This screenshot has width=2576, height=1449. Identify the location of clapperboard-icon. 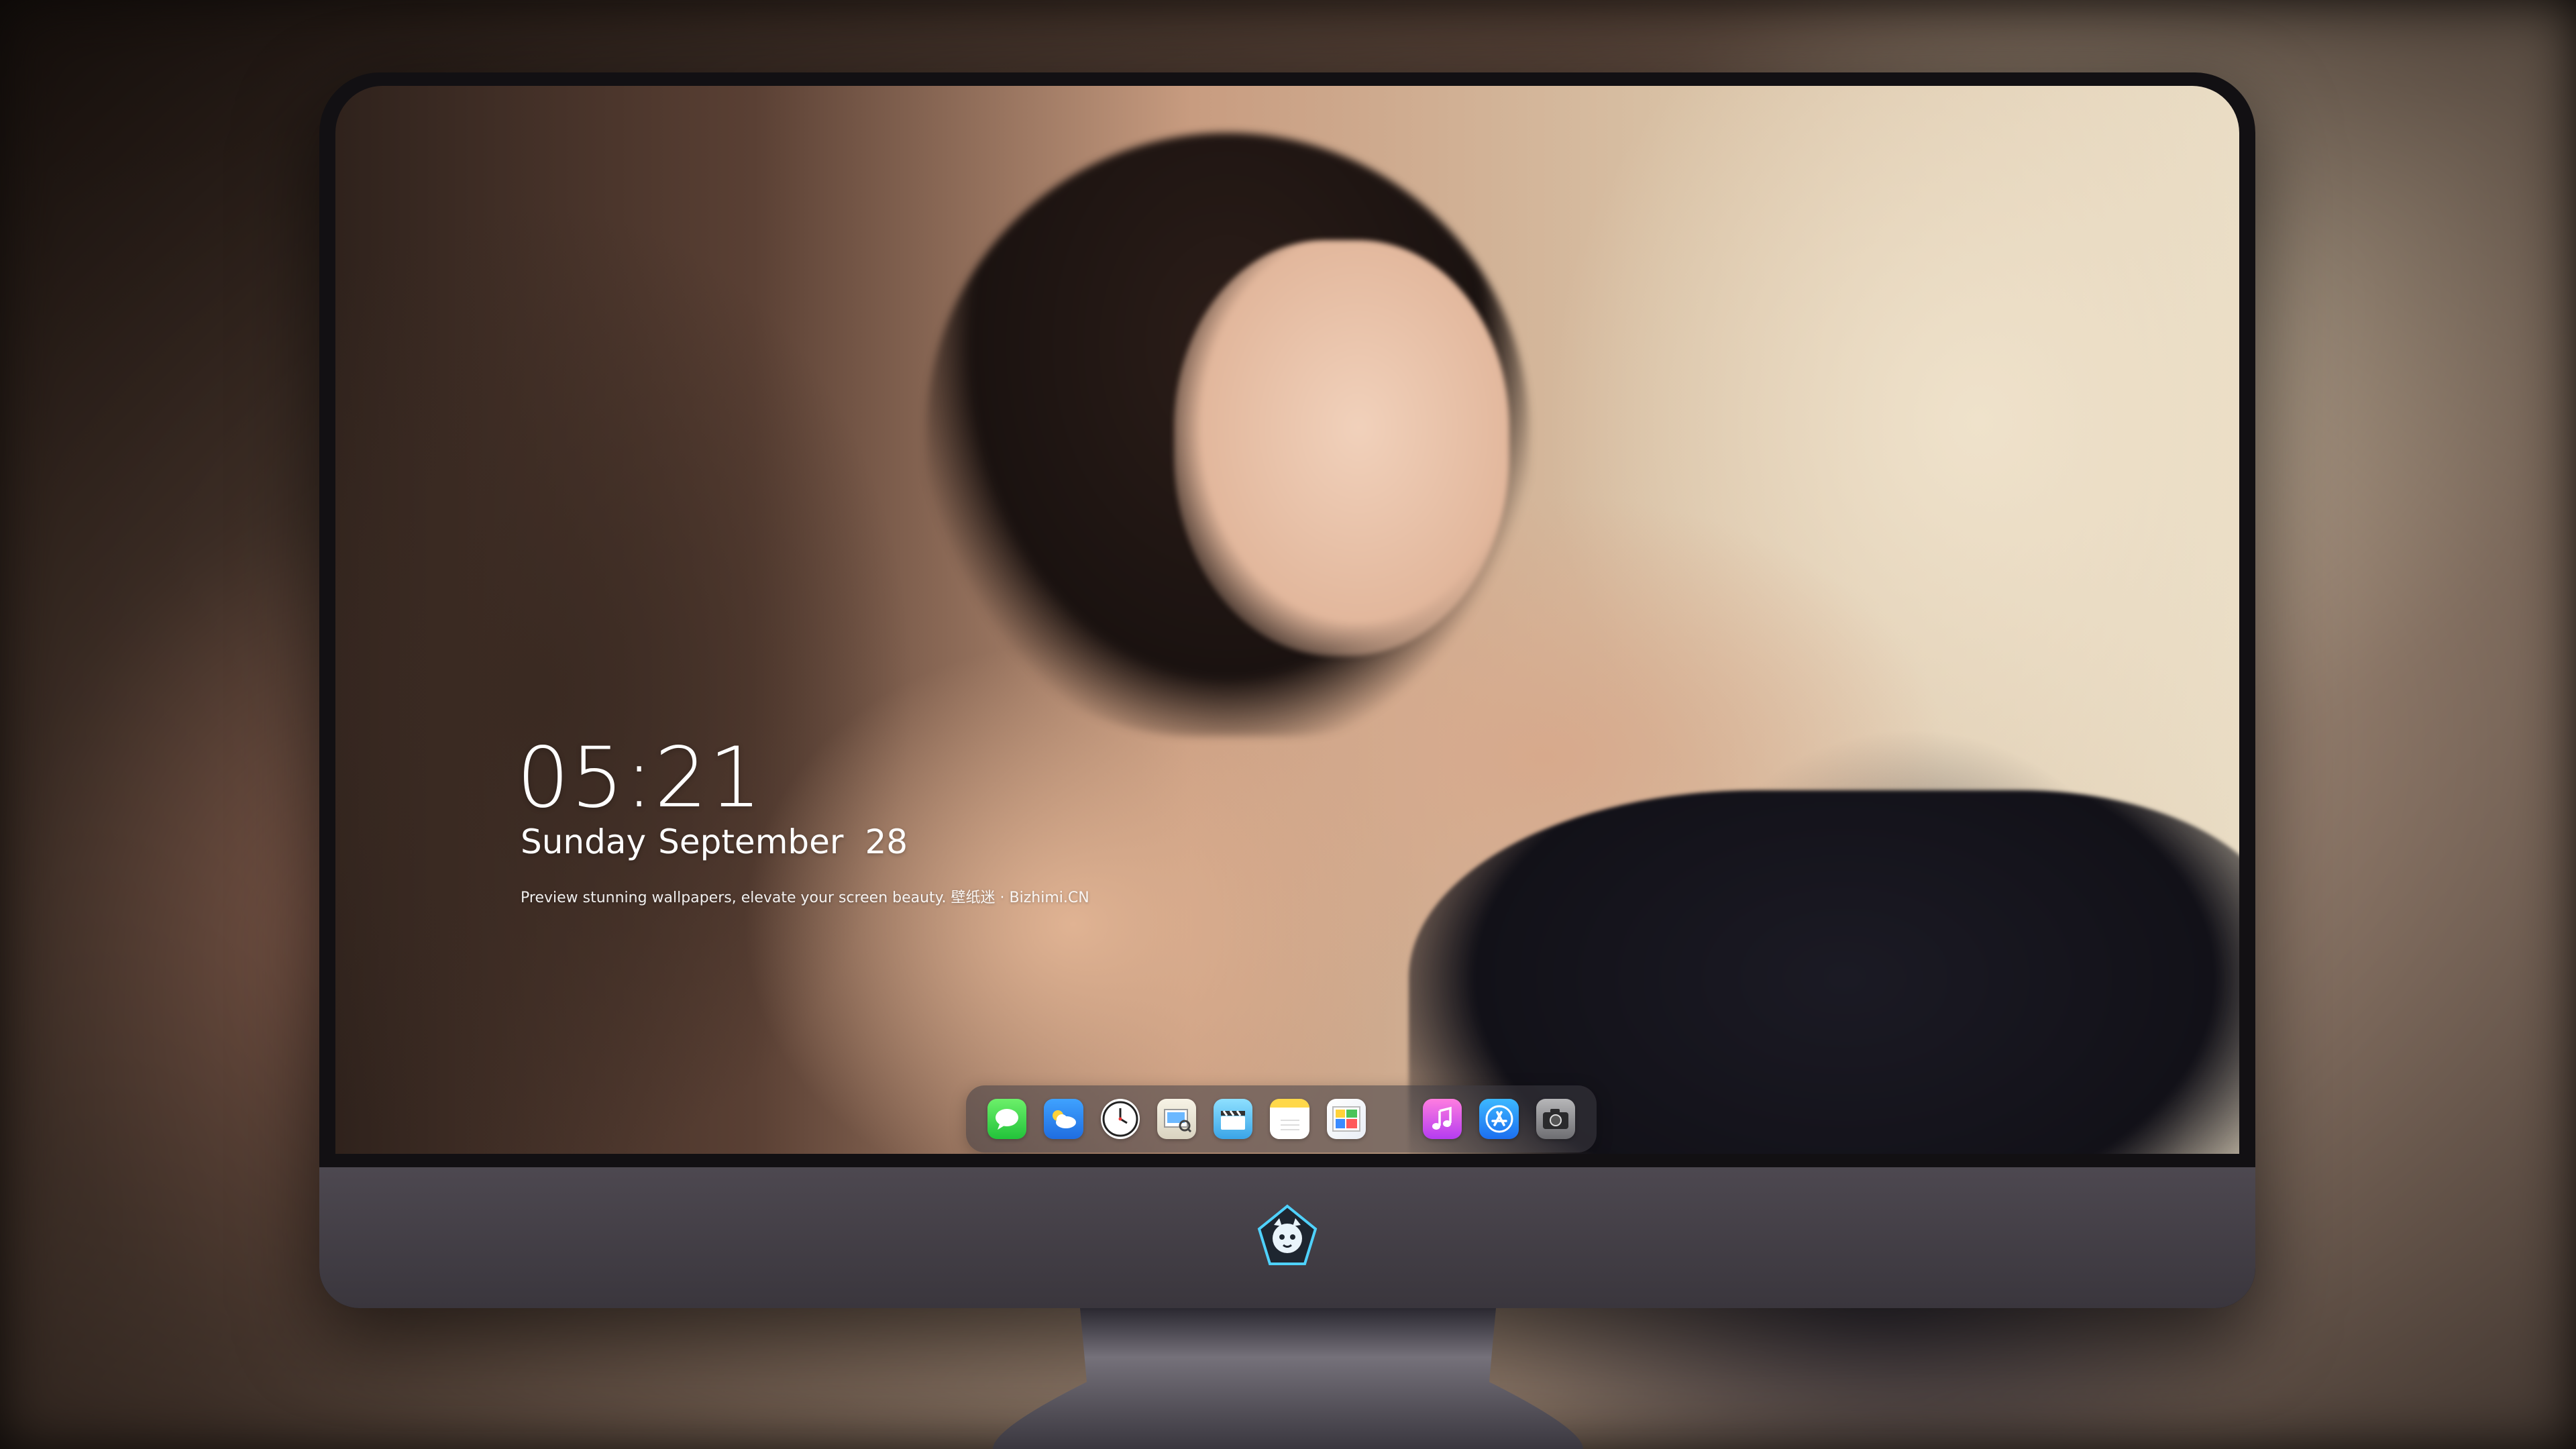
(1233, 1120).